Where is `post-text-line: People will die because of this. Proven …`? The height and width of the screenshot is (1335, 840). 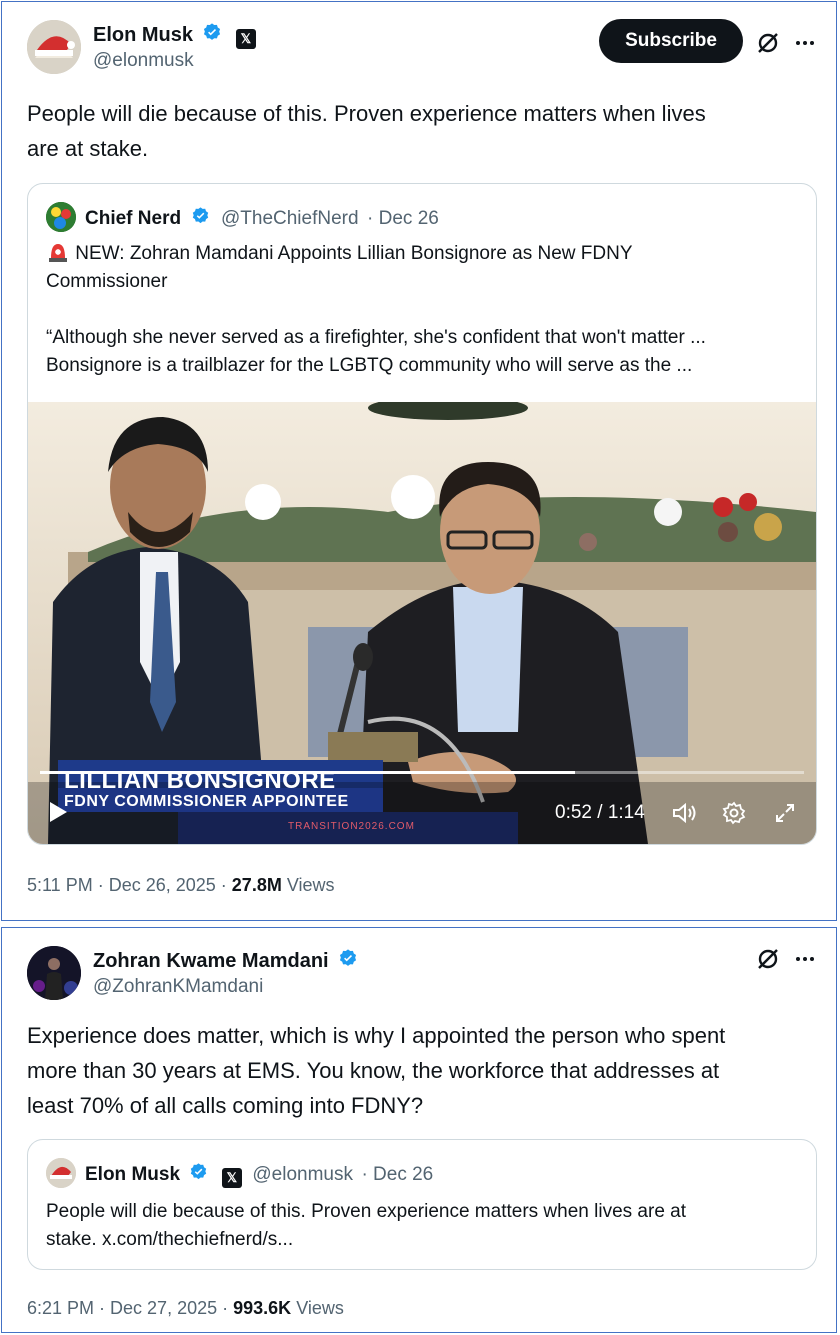
post-text-line: People will die because of this. Proven … is located at coordinates (366, 113).